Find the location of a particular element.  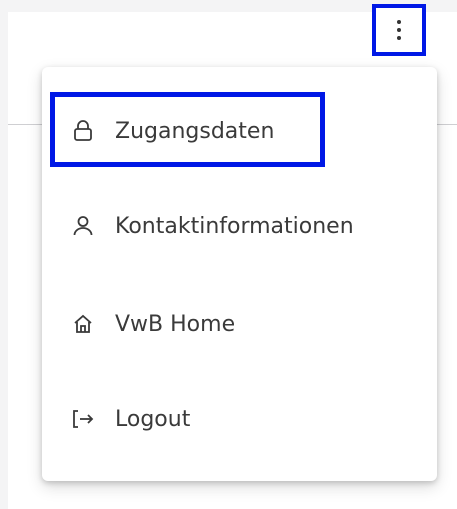

lock-icon is located at coordinates (83, 131).